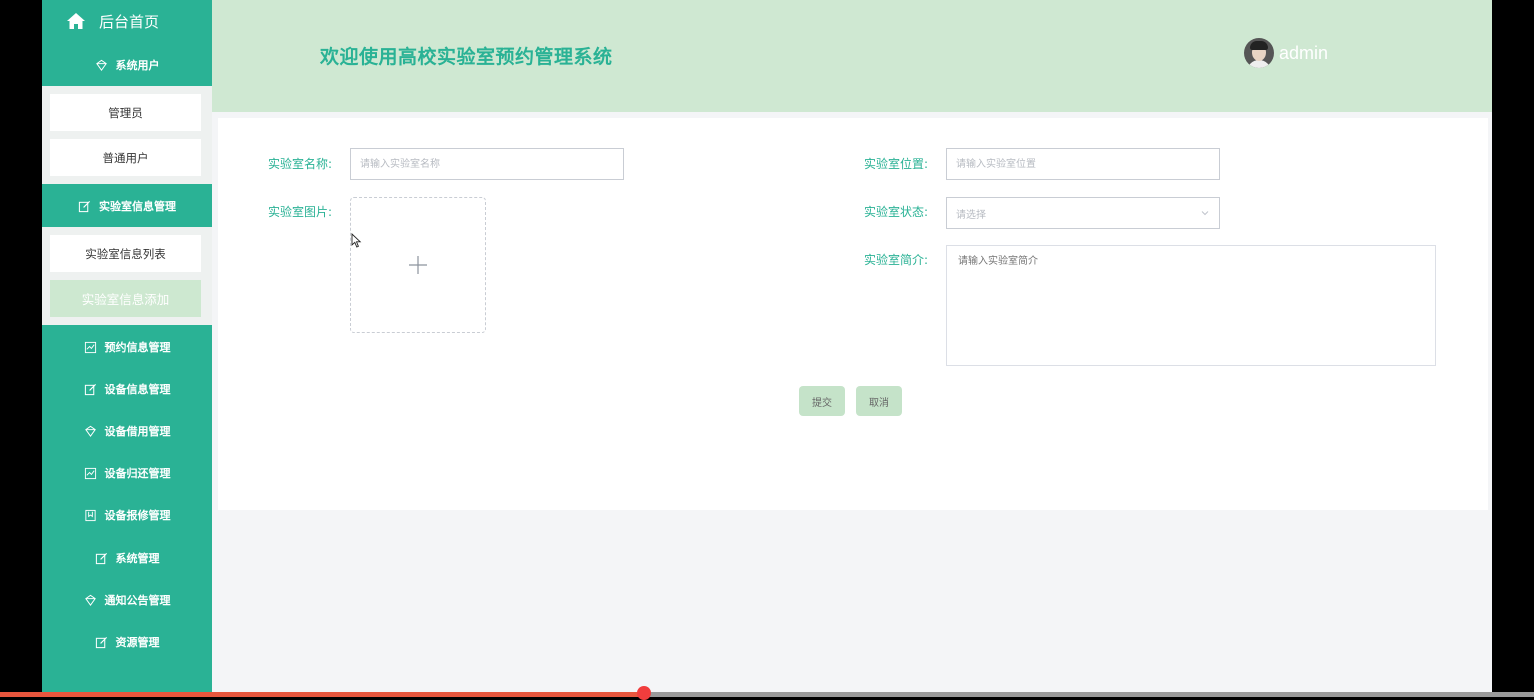 Image resolution: width=1534 pixels, height=700 pixels. What do you see at coordinates (822, 401) in the screenshot?
I see `submit-button: 提交` at bounding box center [822, 401].